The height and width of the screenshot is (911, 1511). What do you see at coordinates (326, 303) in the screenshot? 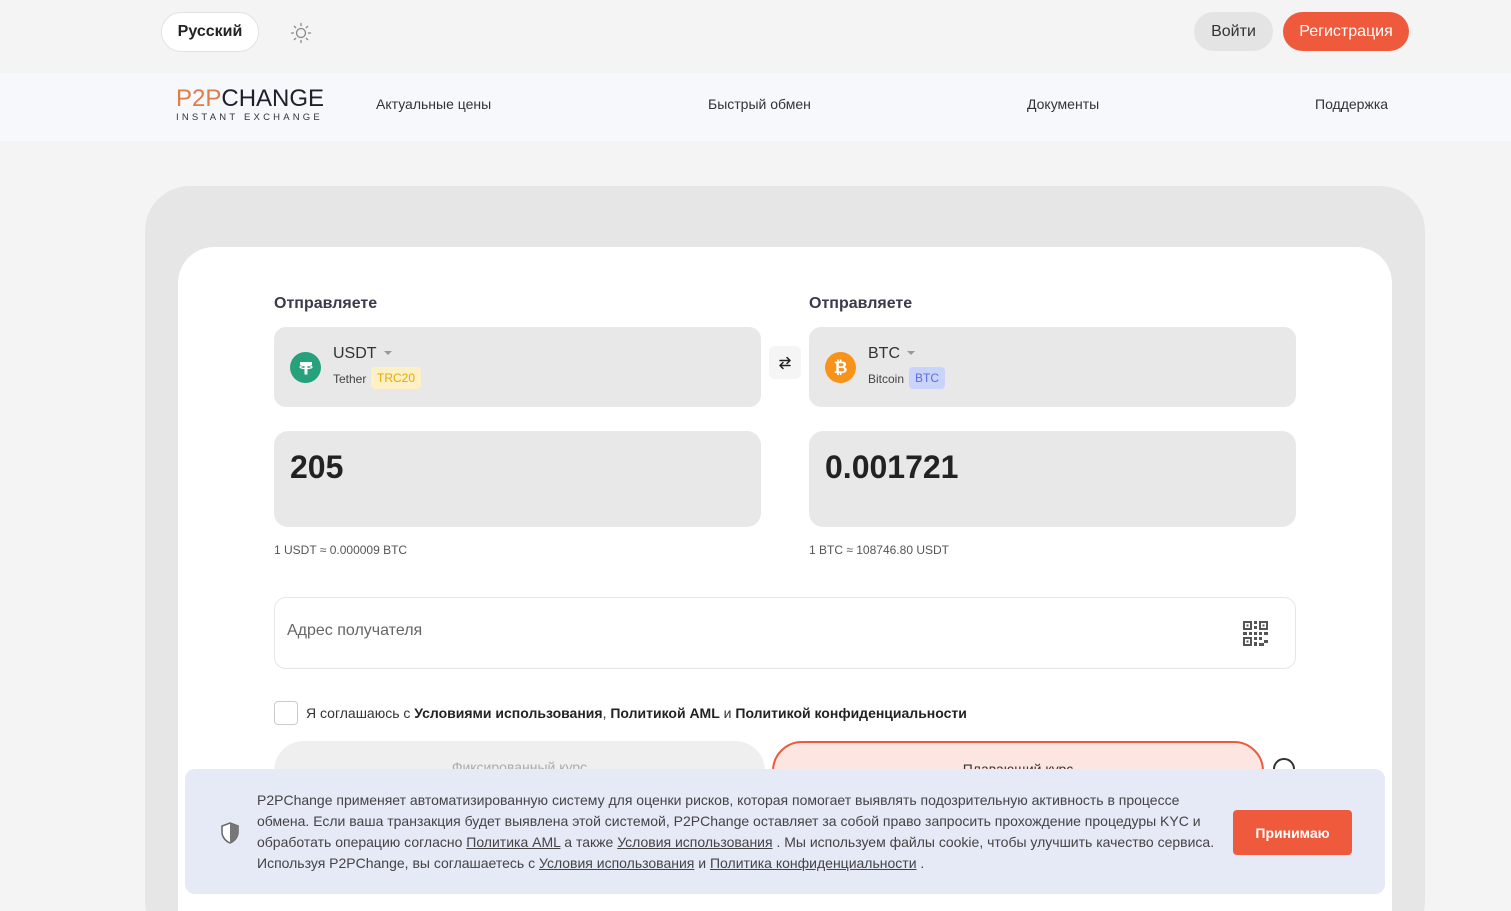
I see `send-label-left: Отправляете` at bounding box center [326, 303].